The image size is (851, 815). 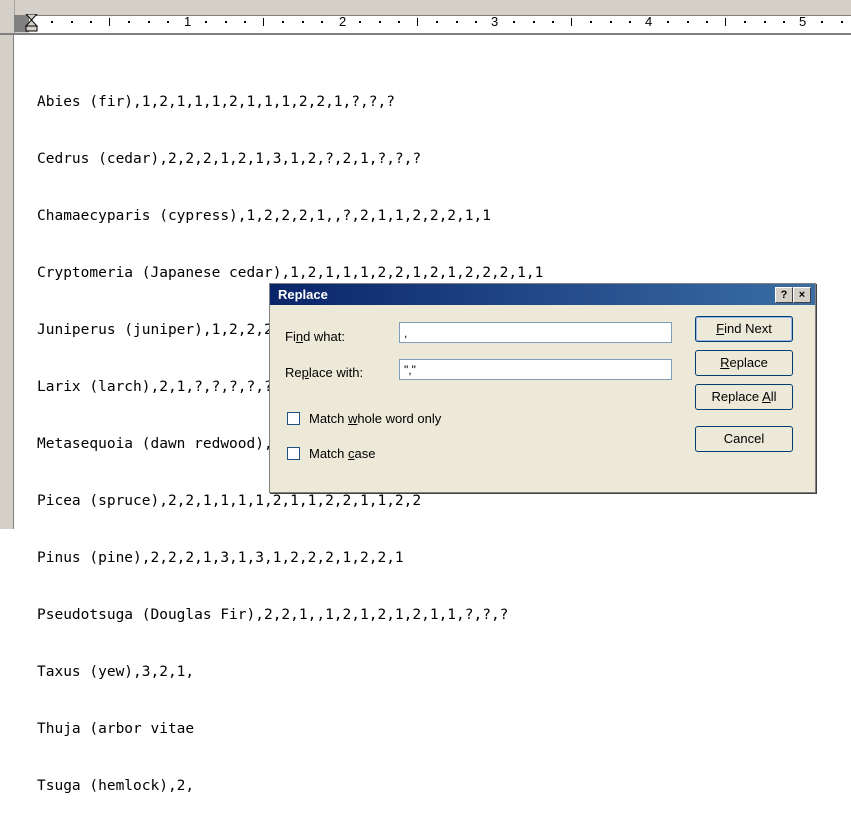 I want to click on match-whole-word-label: Match whole word only, so click(x=375, y=418).